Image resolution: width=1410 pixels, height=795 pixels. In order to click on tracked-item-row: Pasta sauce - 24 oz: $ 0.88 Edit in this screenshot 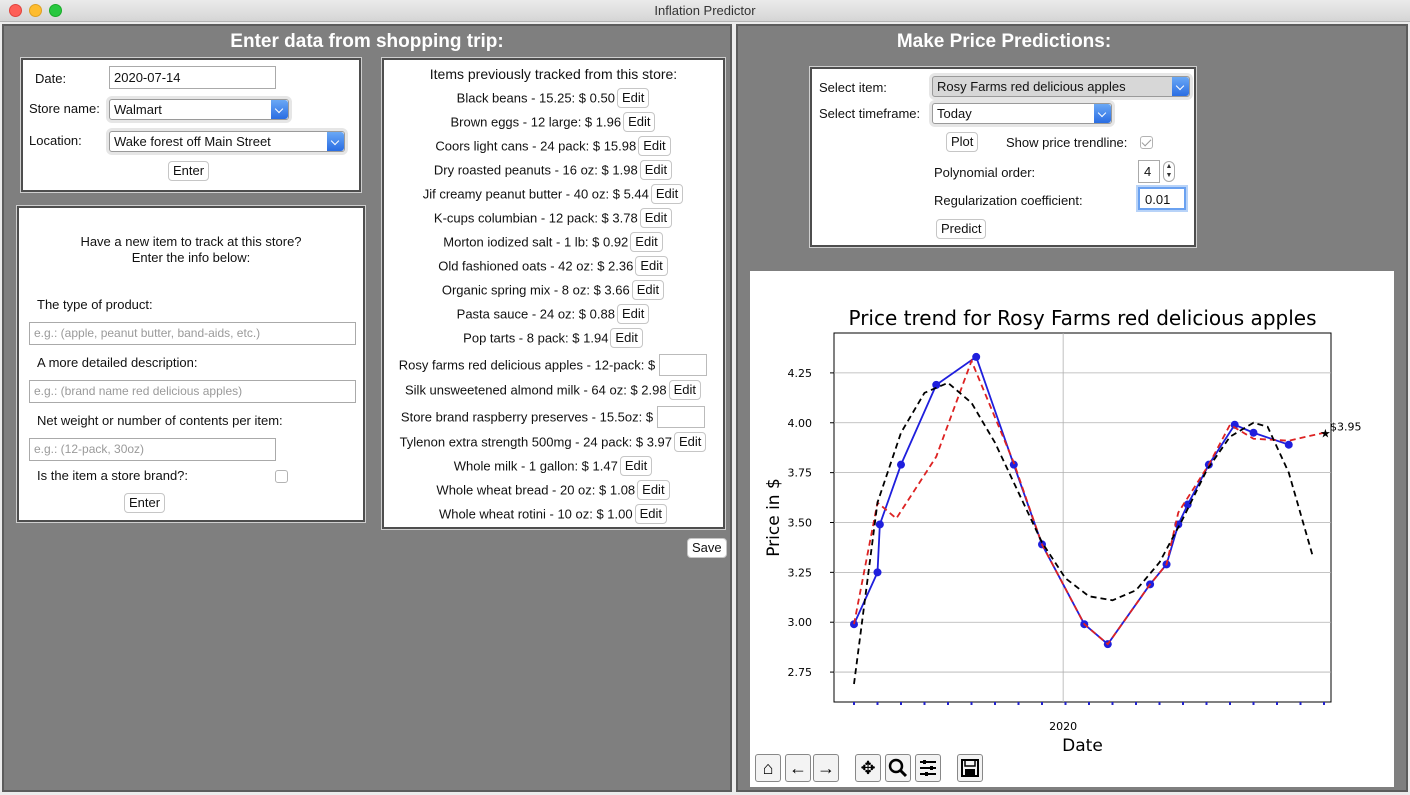, I will do `click(553, 315)`.